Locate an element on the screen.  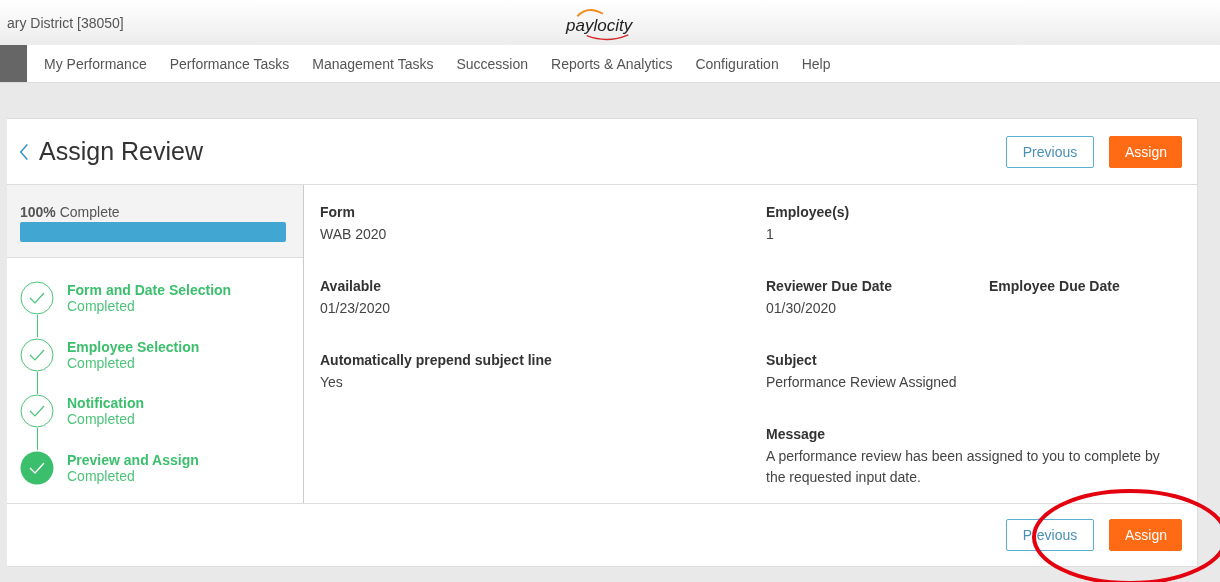
field-label: Subject is located at coordinates (792, 360).